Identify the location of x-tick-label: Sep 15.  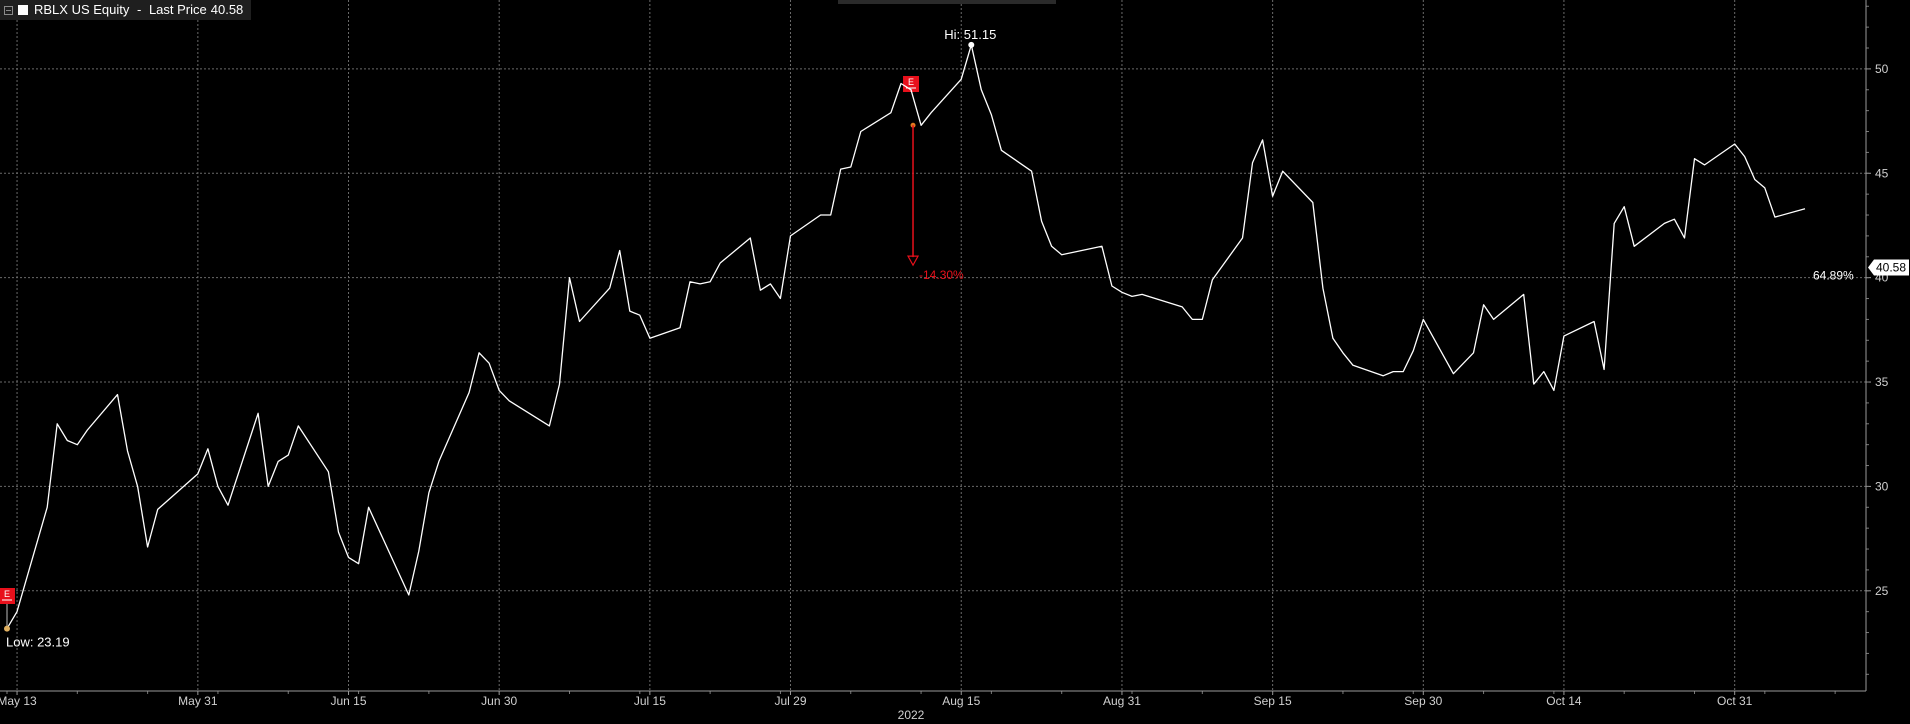
(1273, 701).